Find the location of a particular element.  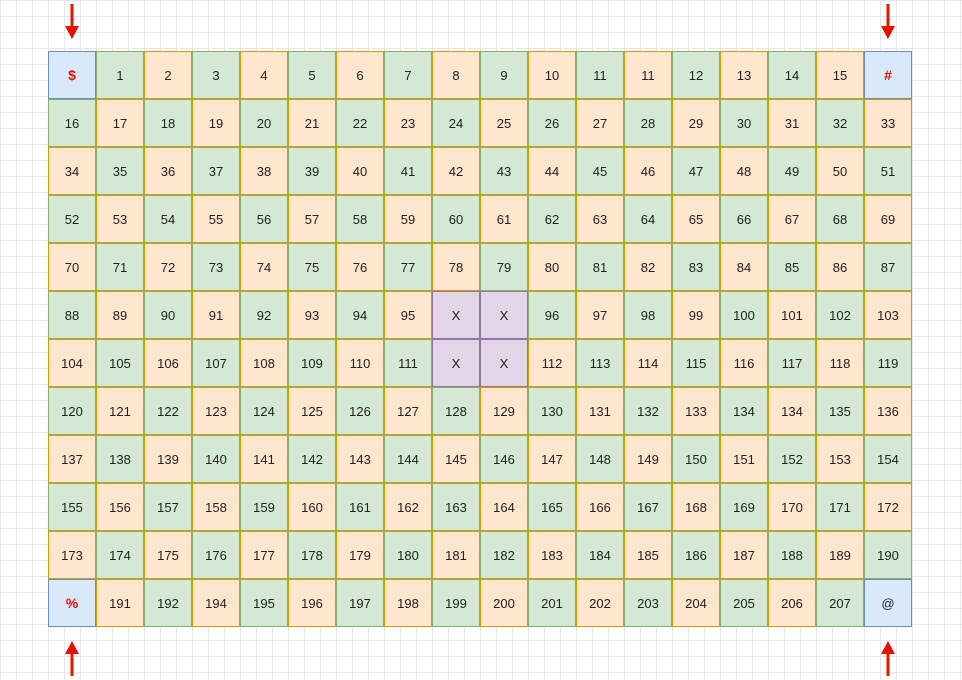

grid-cell: 31 is located at coordinates (792, 123).